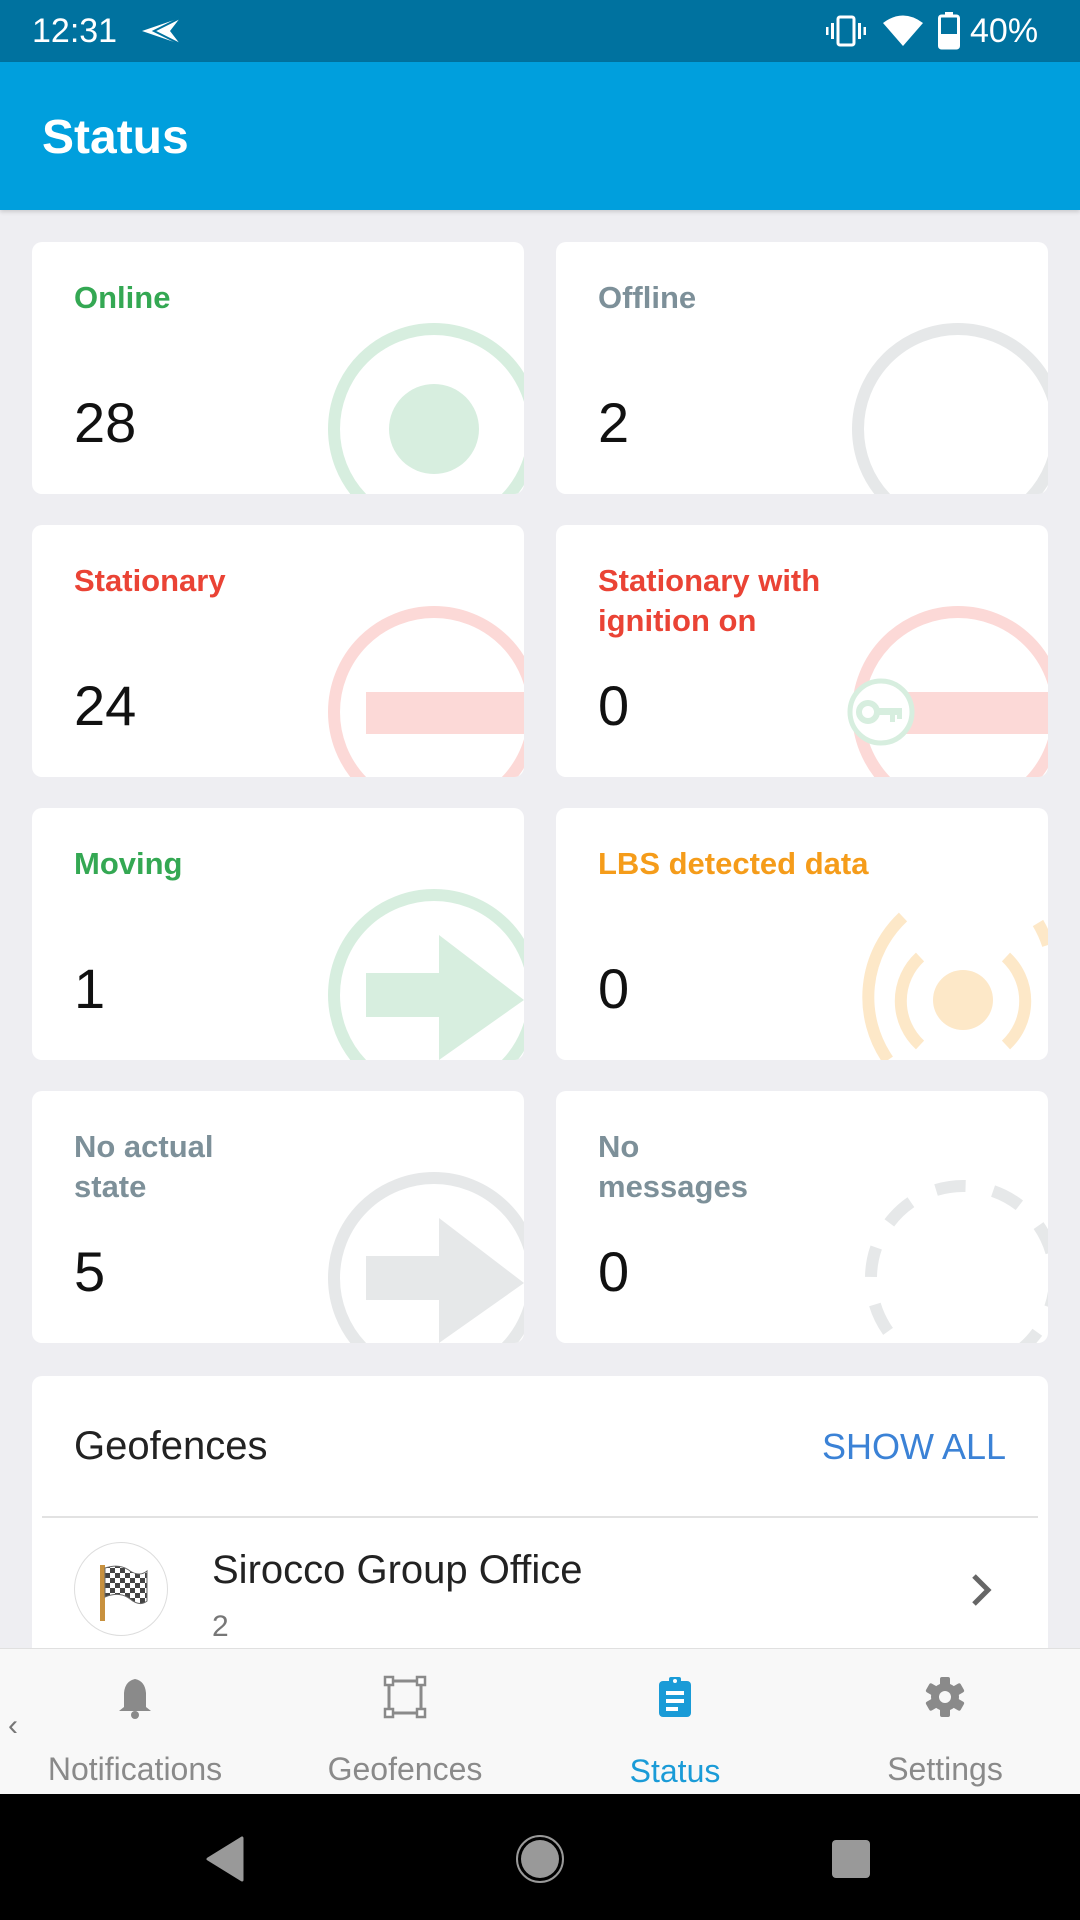 This screenshot has height=1920, width=1080. What do you see at coordinates (144, 1166) in the screenshot?
I see `card-label: No actual state` at bounding box center [144, 1166].